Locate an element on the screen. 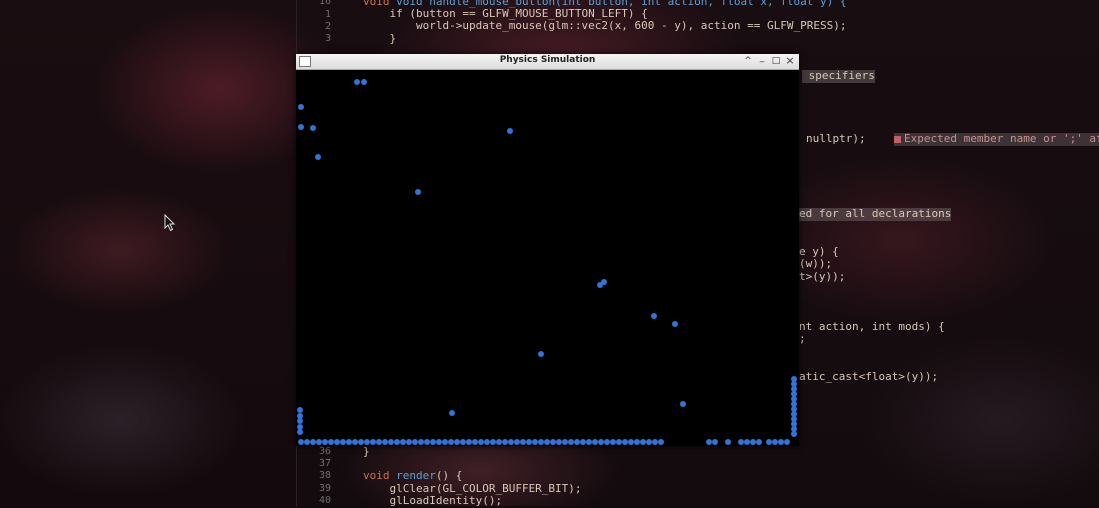 The width and height of the screenshot is (1099, 508). line-number: 3 is located at coordinates (327, 38).